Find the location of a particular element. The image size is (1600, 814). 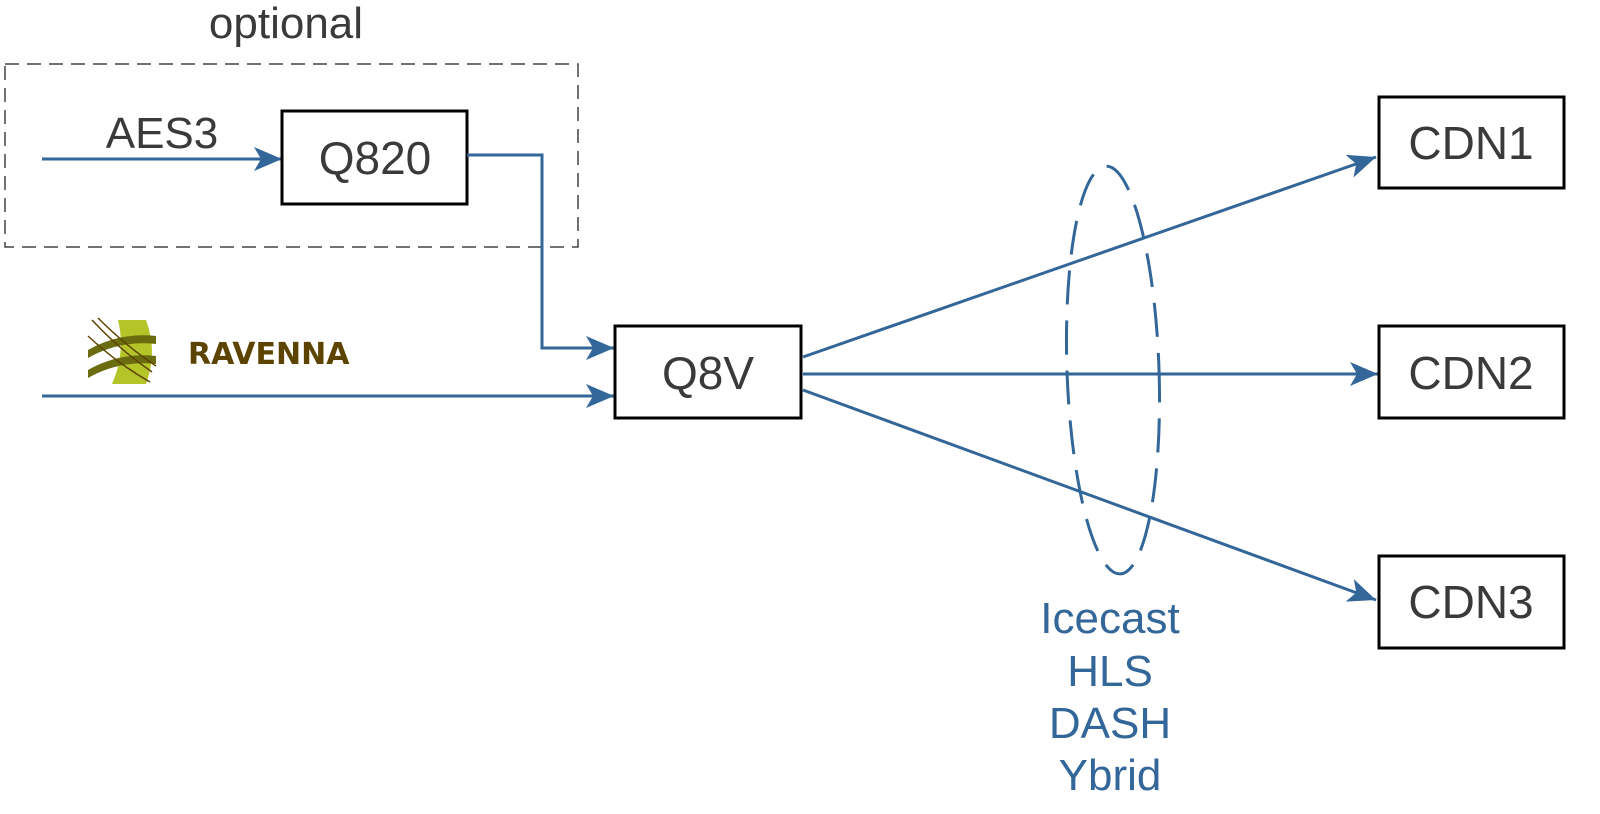

q820-to-q8v-arrow is located at coordinates (540, 256).